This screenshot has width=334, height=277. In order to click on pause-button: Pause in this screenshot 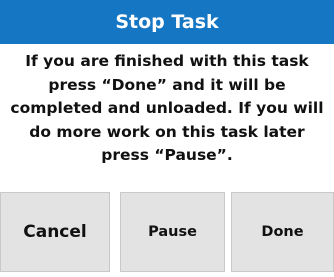, I will do `click(172, 232)`.